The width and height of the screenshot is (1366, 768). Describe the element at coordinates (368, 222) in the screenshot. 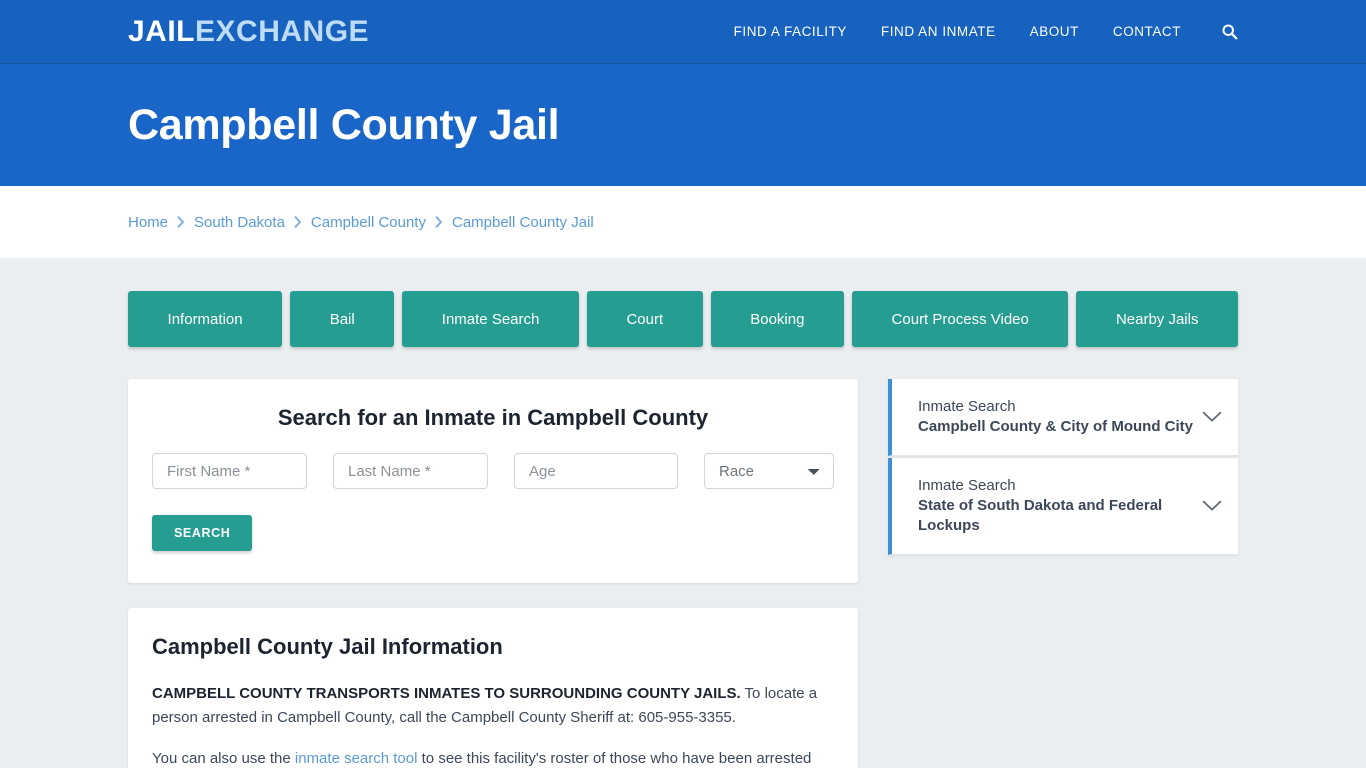

I see `breadcrumb-item-campbell-county: Campbell County` at that location.